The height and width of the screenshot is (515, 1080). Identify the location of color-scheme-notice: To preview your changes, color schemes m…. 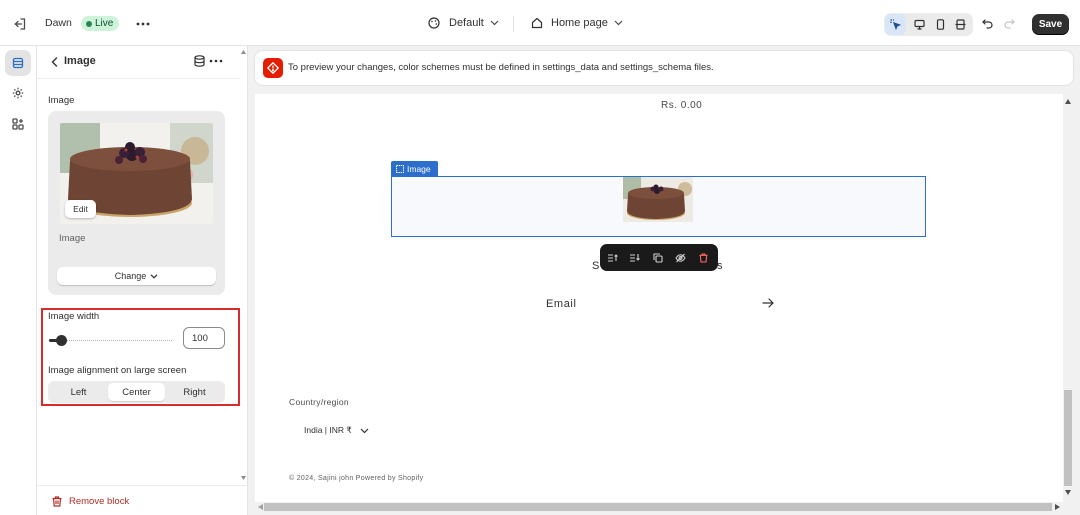
(664, 68).